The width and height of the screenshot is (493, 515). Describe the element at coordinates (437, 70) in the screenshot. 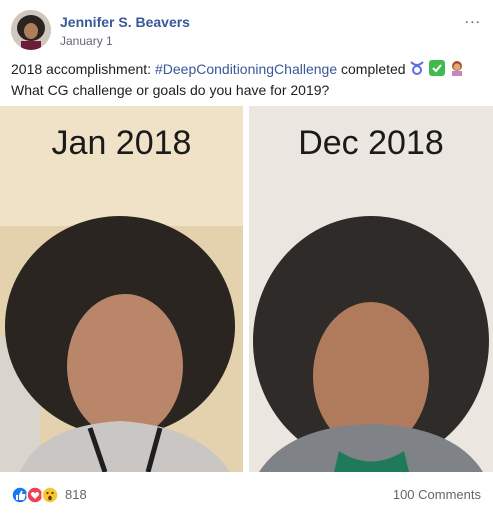

I see `check-mark-icon` at that location.